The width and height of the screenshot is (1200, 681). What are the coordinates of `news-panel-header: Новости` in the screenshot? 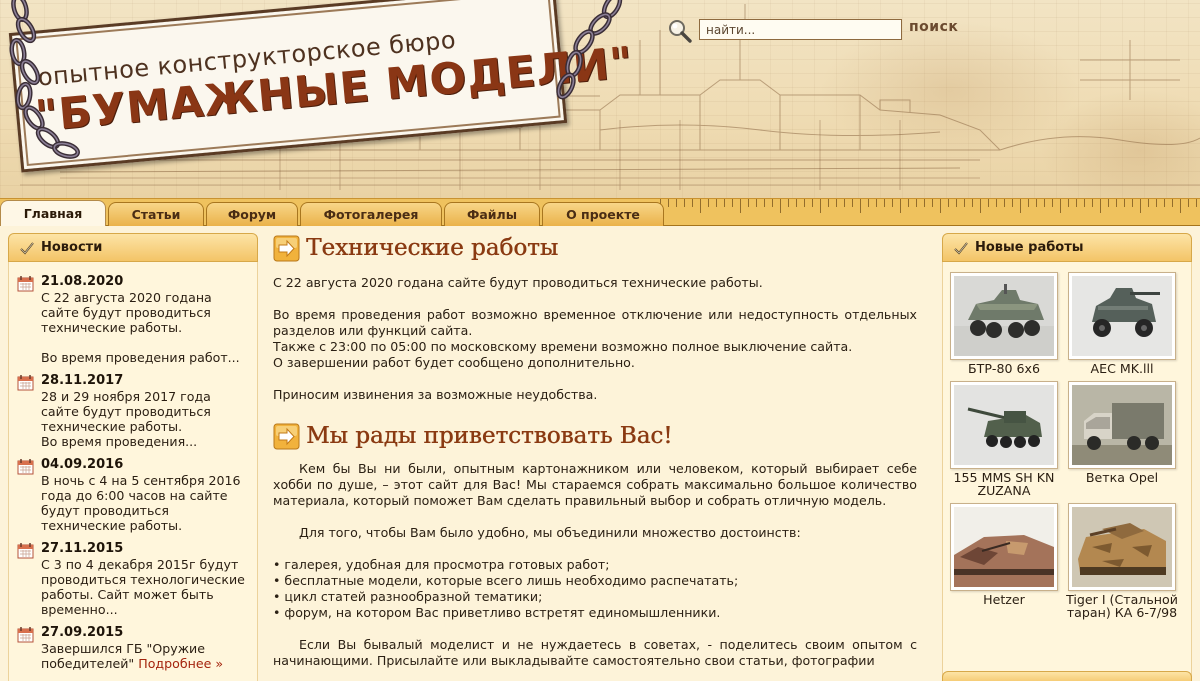 It's located at (133, 247).